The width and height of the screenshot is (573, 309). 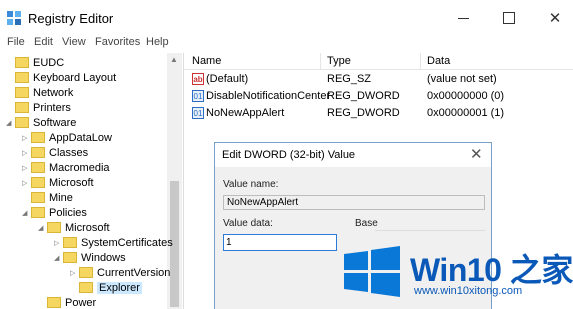 I want to click on tree-item: Explorer, so click(x=106, y=287).